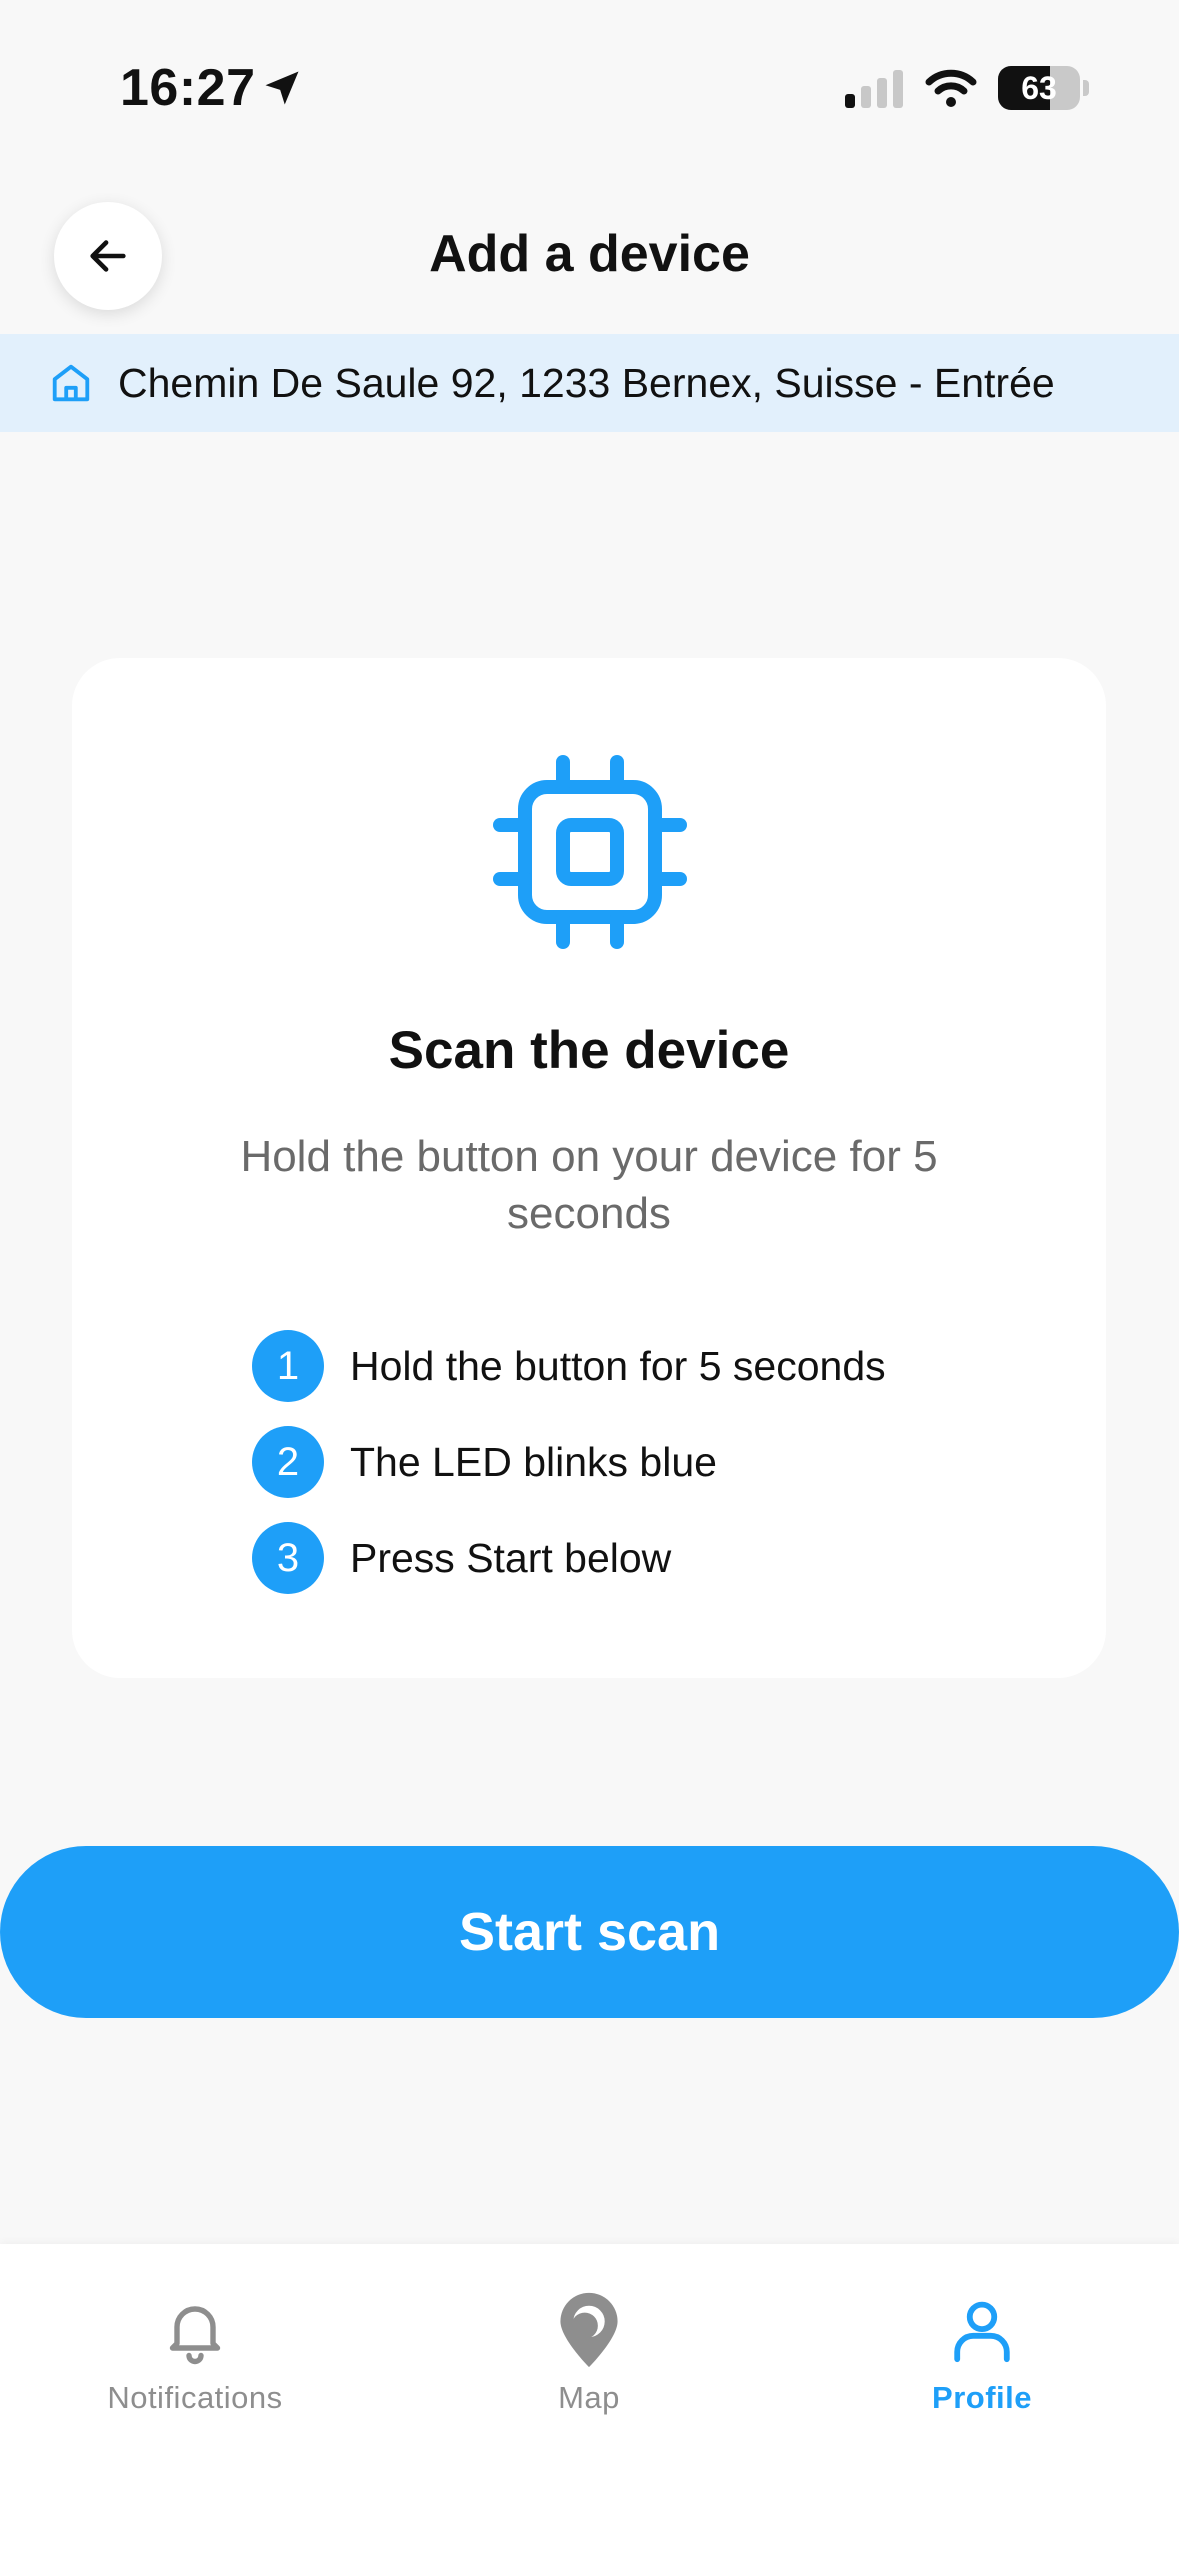  I want to click on tab-notifications: Notifications, so click(195, 2352).